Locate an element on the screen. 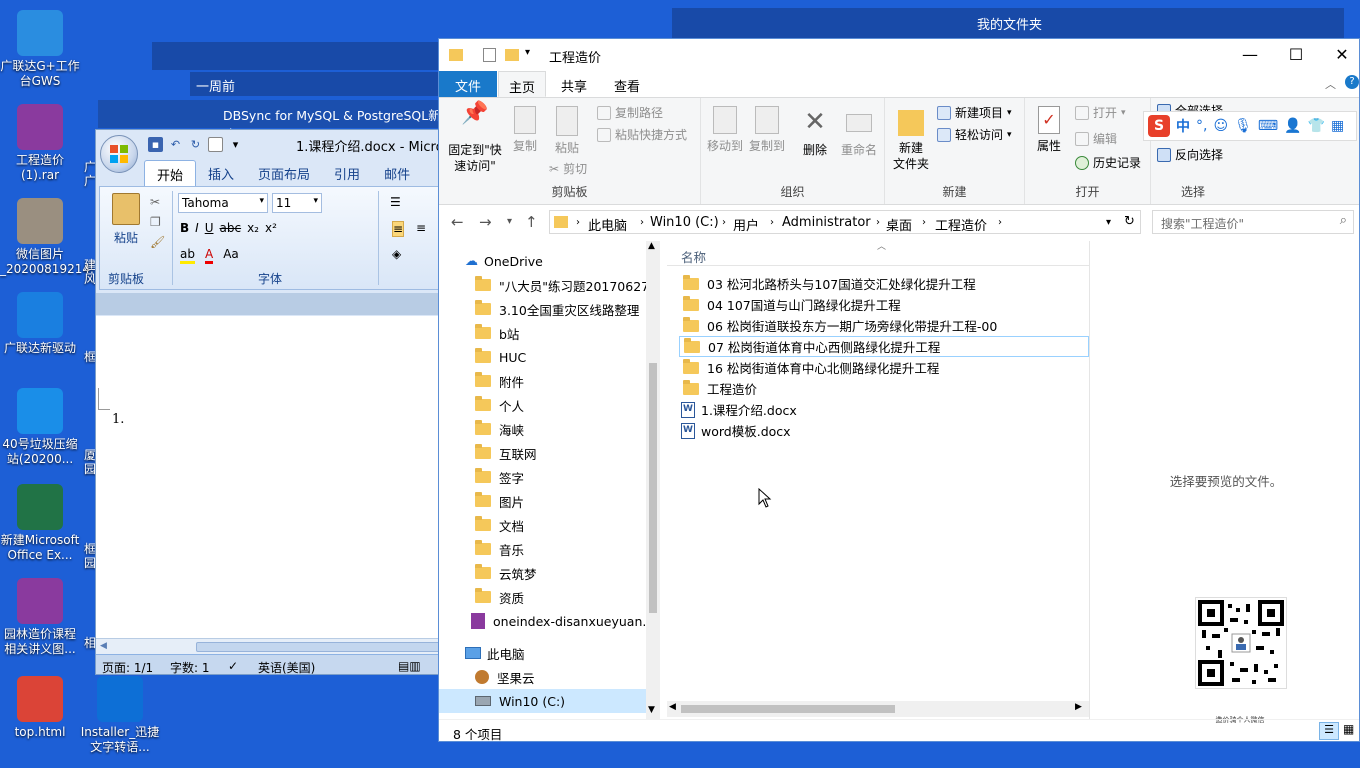 Image resolution: width=1360 pixels, height=768 pixels. ime-punct-toggle: °, is located at coordinates (1201, 126).